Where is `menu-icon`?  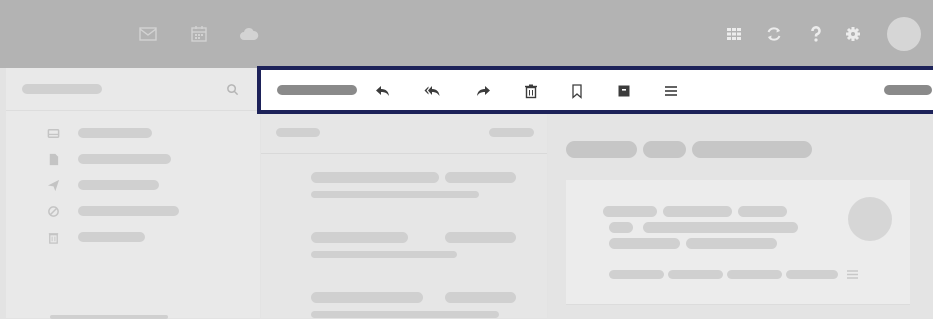 menu-icon is located at coordinates (671, 91).